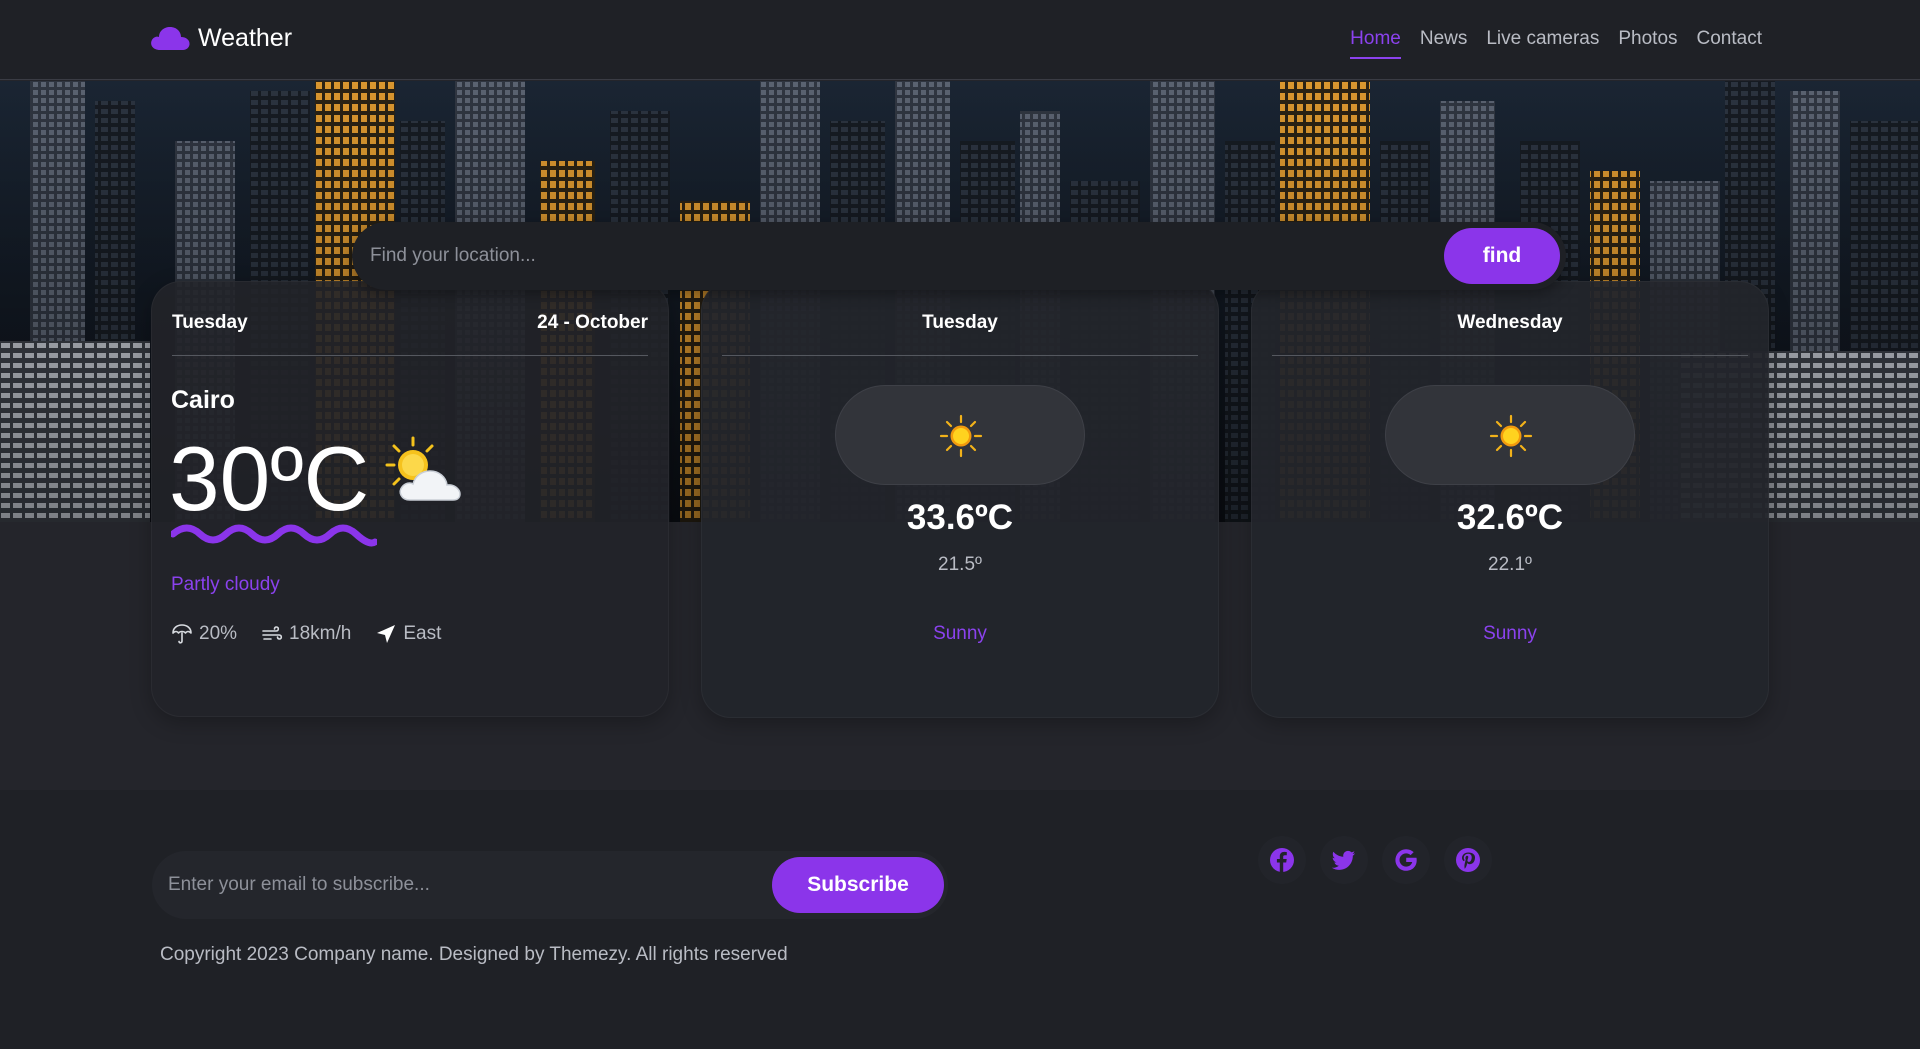 This screenshot has height=1049, width=1920. I want to click on forecast-max-temp: 32.6ºC, so click(1510, 517).